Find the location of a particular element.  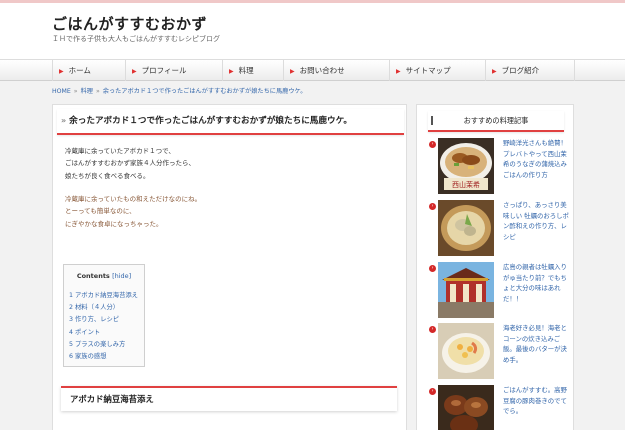

toc-item: 5 プラスの楽しみ方 is located at coordinates (97, 343).